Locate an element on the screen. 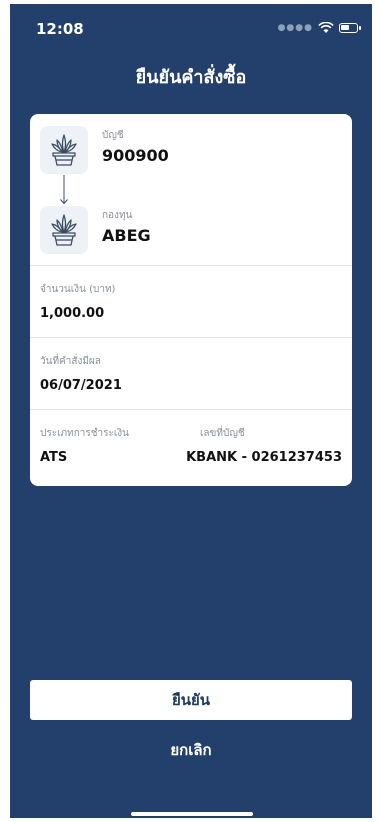 The width and height of the screenshot is (380, 822). effective-date-label: วันที่คำสั่งมีผล is located at coordinates (70, 361).